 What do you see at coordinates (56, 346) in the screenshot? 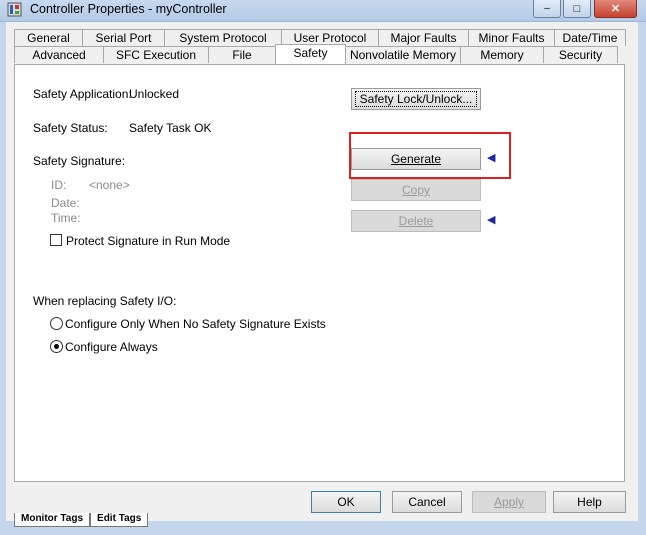
I see `radio-configure-always` at bounding box center [56, 346].